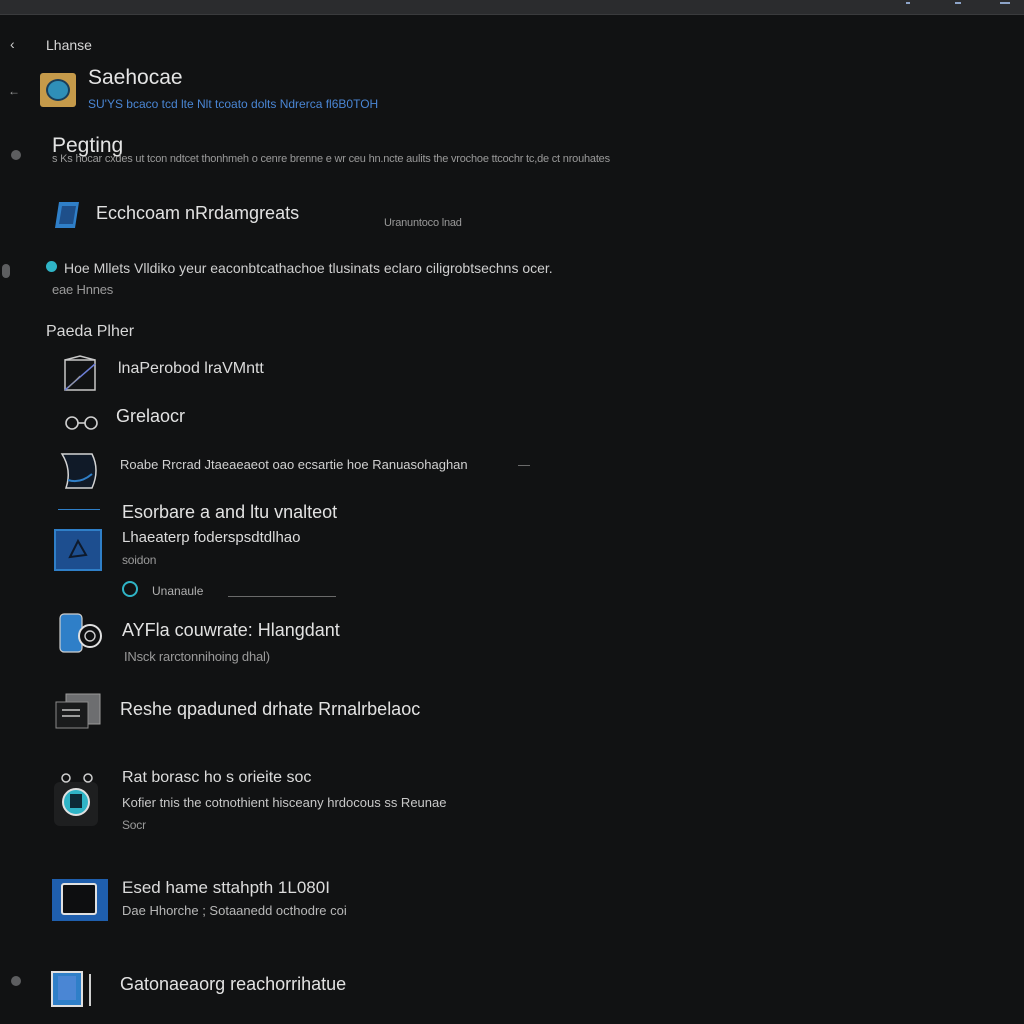  Describe the element at coordinates (226, 888) in the screenshot. I see `list-item-title: Esed hame sttahpth 1L080I` at that location.